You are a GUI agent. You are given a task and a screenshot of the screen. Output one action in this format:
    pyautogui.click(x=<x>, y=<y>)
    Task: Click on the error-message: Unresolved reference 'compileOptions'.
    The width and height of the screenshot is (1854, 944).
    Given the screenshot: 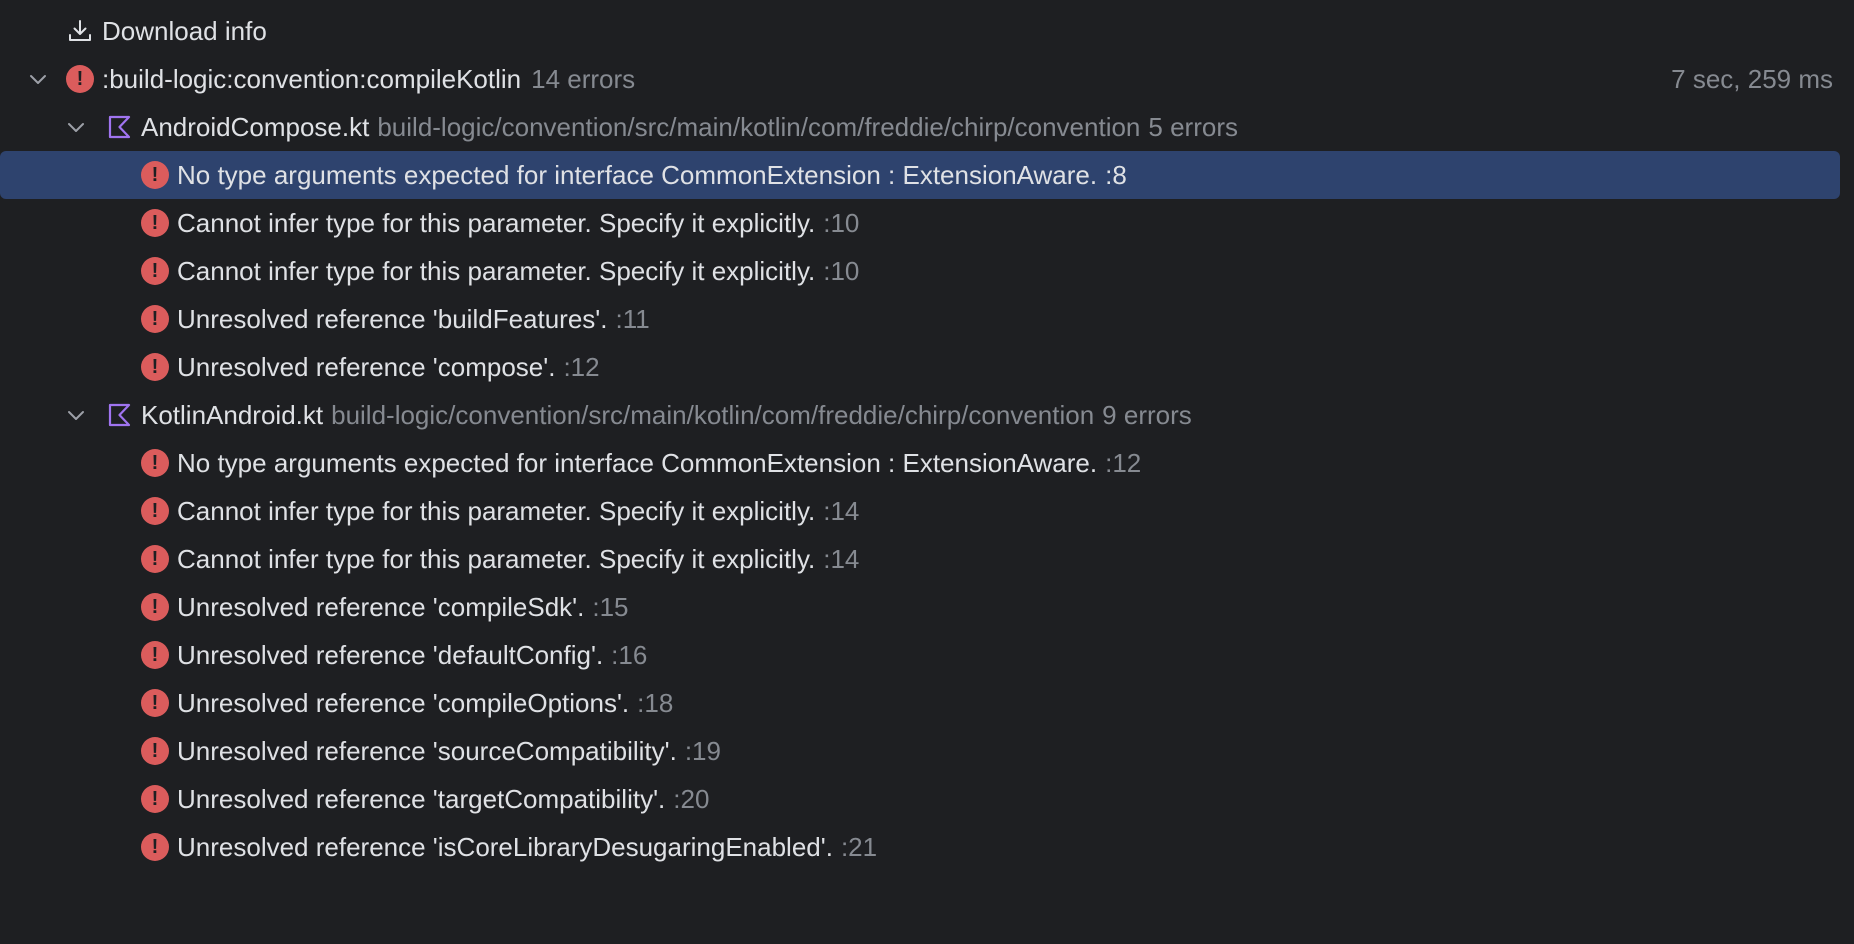 What is the action you would take?
    pyautogui.click(x=403, y=702)
    